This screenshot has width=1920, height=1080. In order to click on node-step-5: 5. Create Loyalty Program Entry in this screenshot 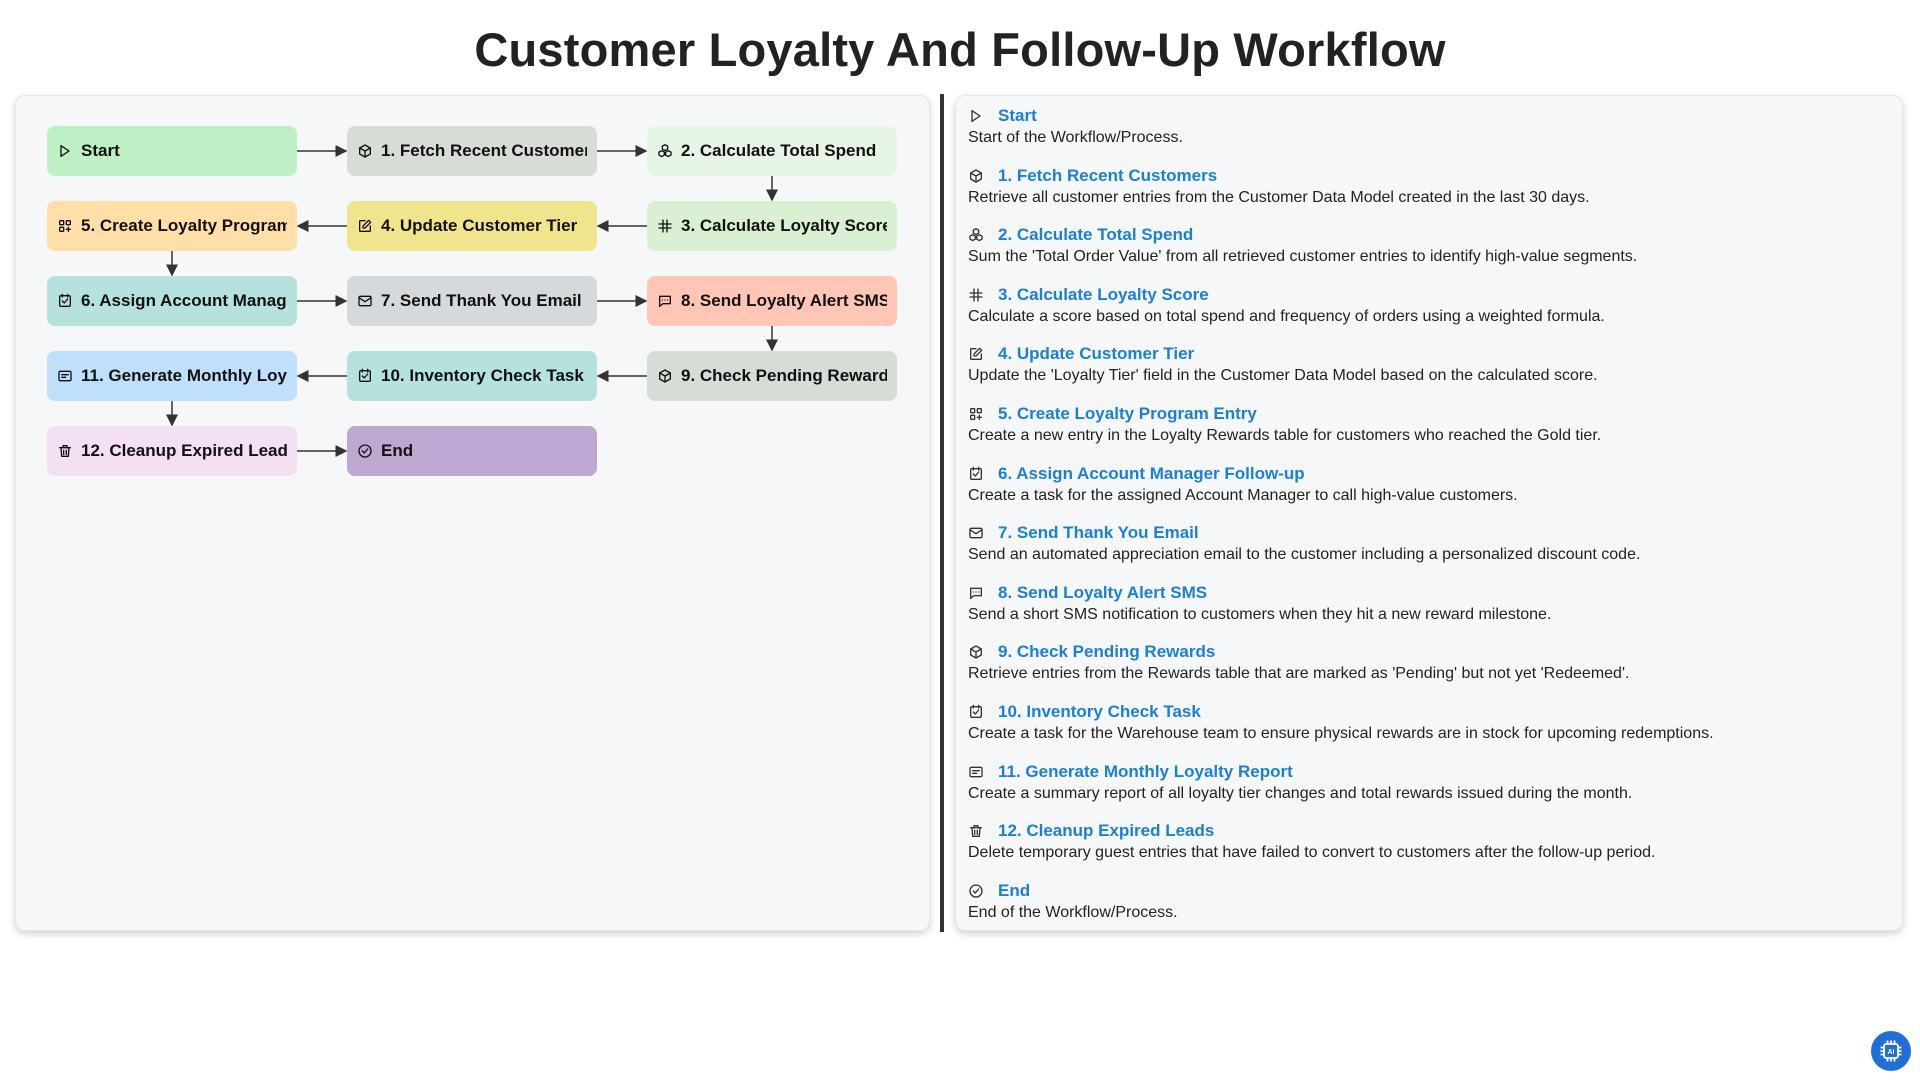, I will do `click(172, 226)`.